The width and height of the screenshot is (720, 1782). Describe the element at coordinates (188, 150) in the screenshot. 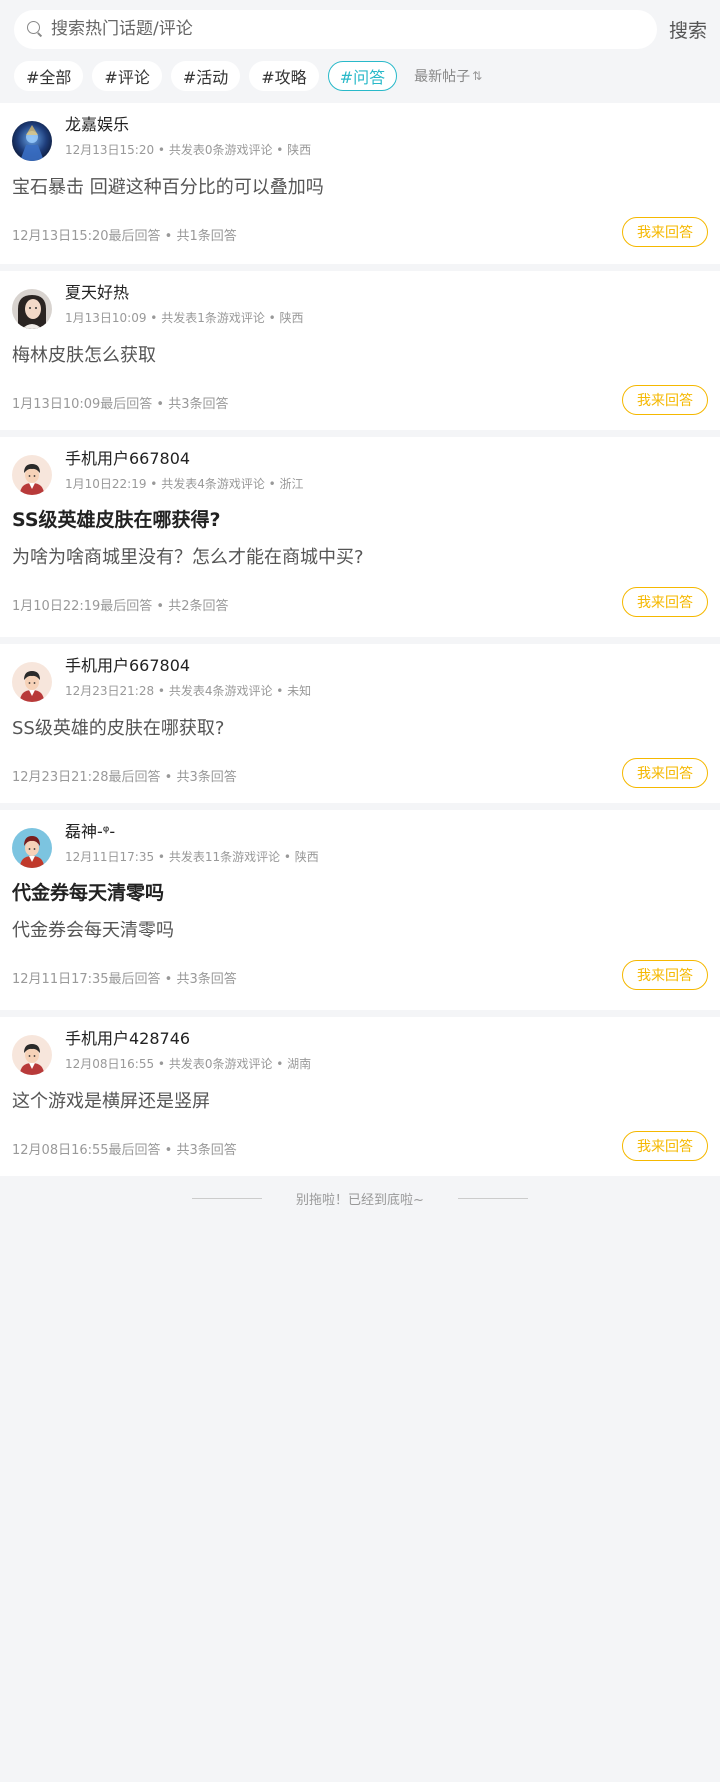

I see `post-meta: 12月13日15:20 • 共发表0条游戏评论 • 陕西` at that location.